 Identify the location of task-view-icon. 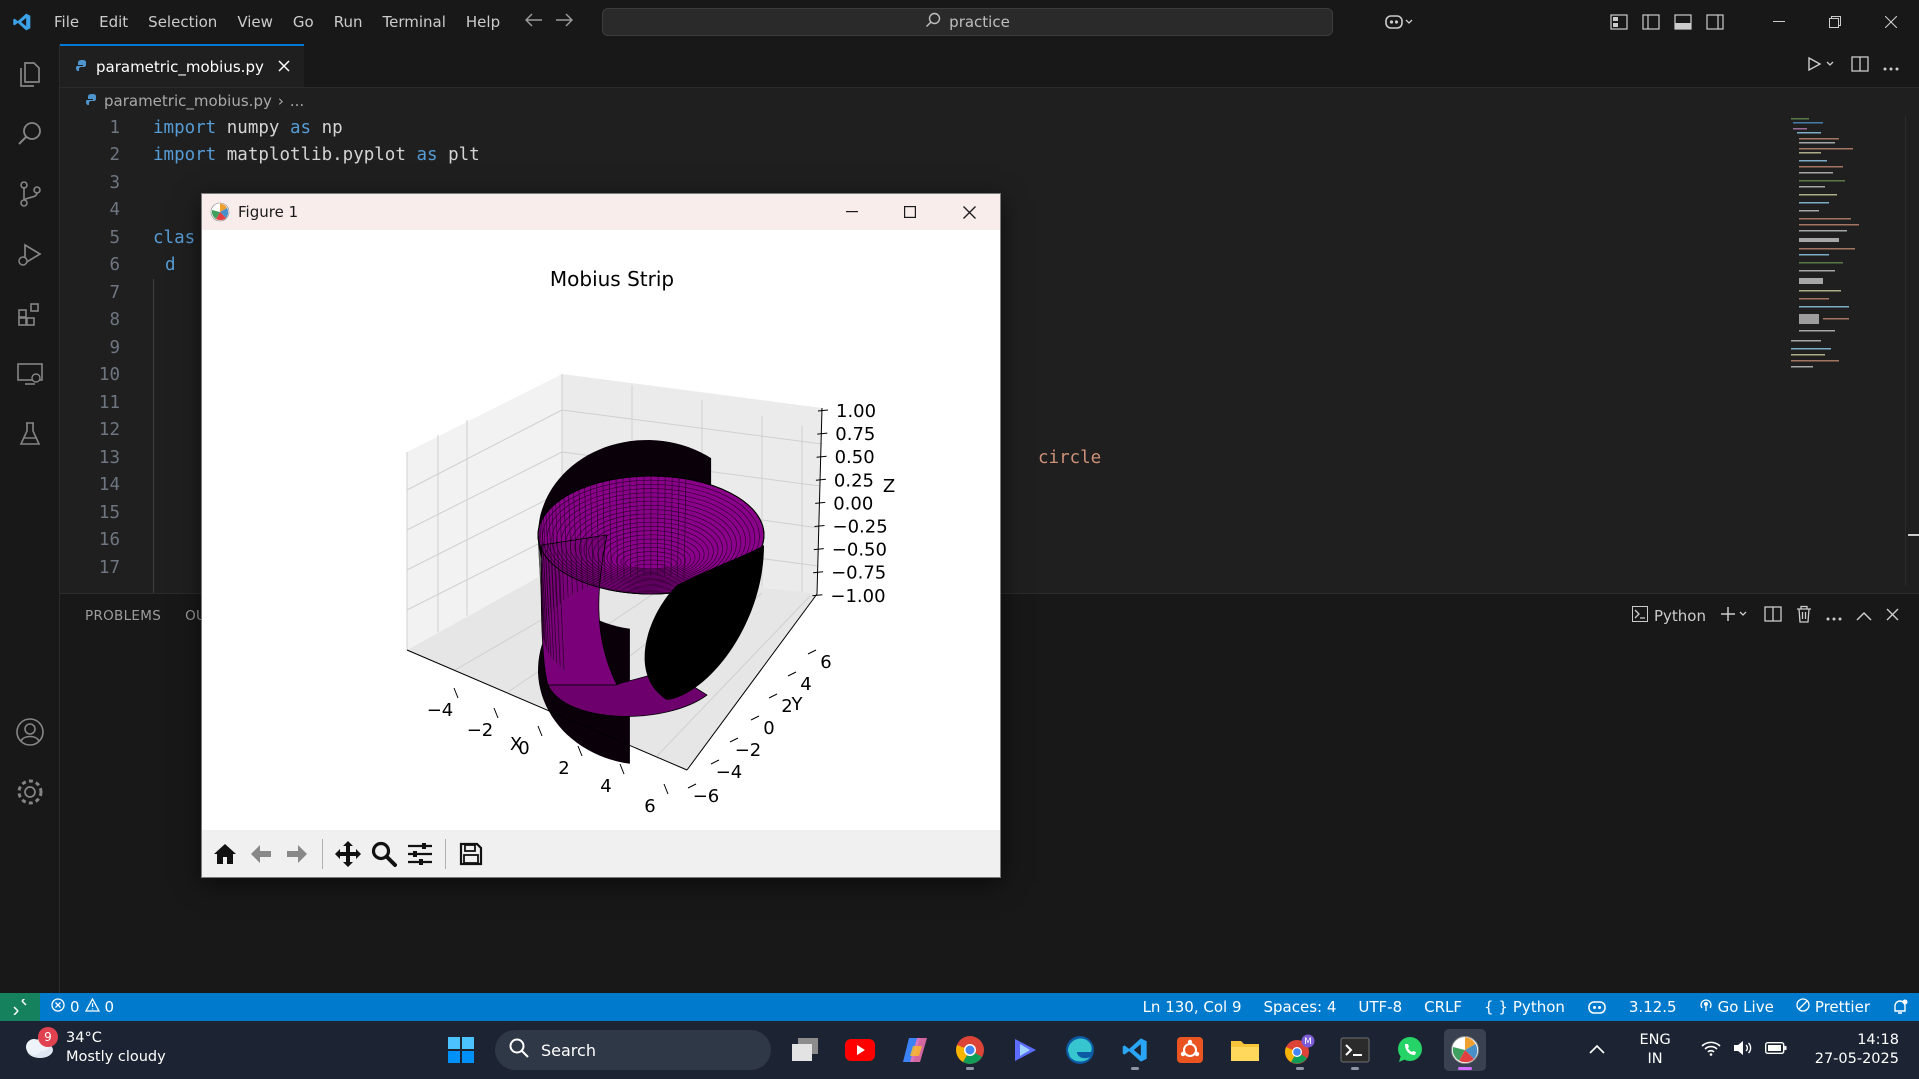
(805, 1050).